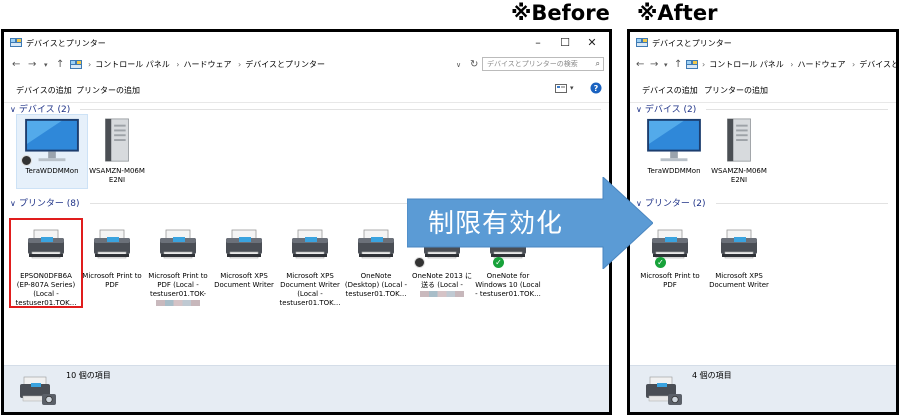  I want to click on address-bar: ← → ▾ ↑ ›コントロール パネル ›ハードウェア ›デバイスとプリンター, so click(763, 65).